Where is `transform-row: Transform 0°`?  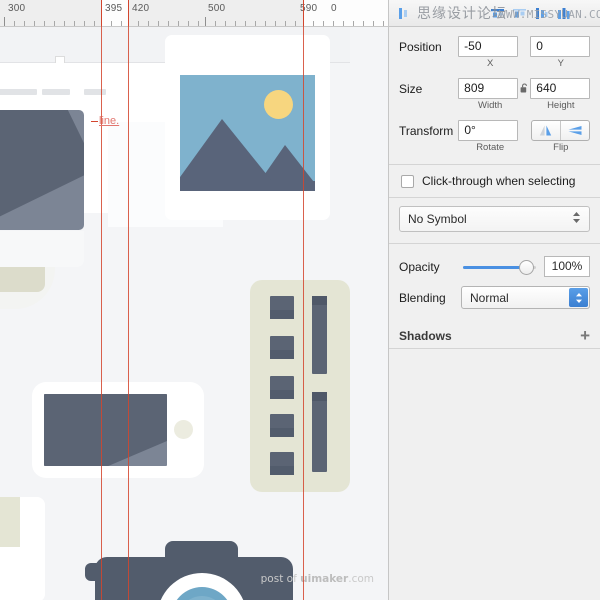
transform-row: Transform 0° is located at coordinates (494, 130).